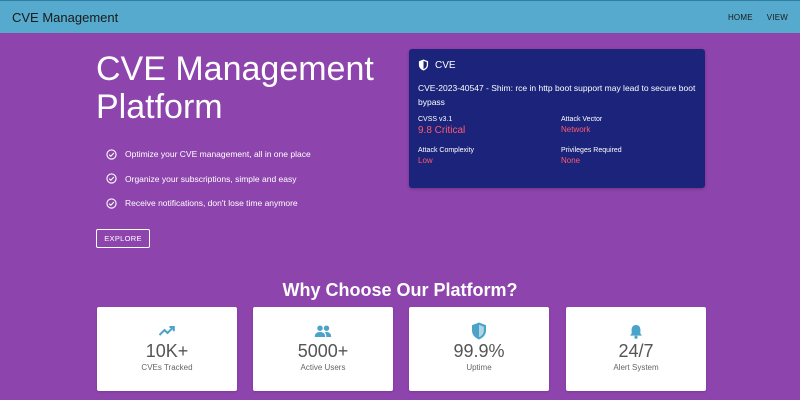 This screenshot has height=400, width=800. I want to click on cve-card-title: CVE, so click(445, 65).